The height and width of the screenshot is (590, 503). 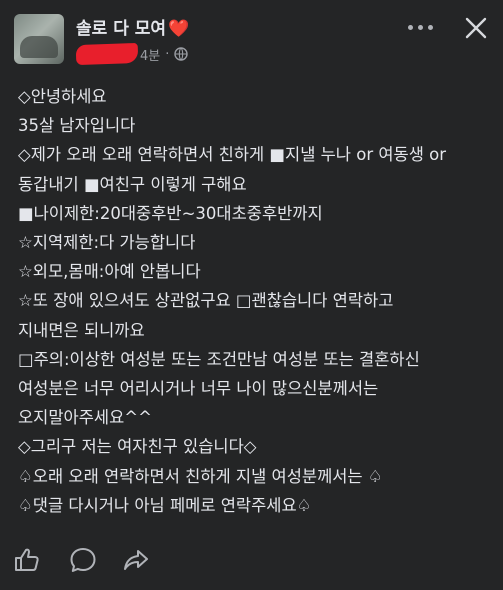 What do you see at coordinates (181, 54) in the screenshot?
I see `globe-icon` at bounding box center [181, 54].